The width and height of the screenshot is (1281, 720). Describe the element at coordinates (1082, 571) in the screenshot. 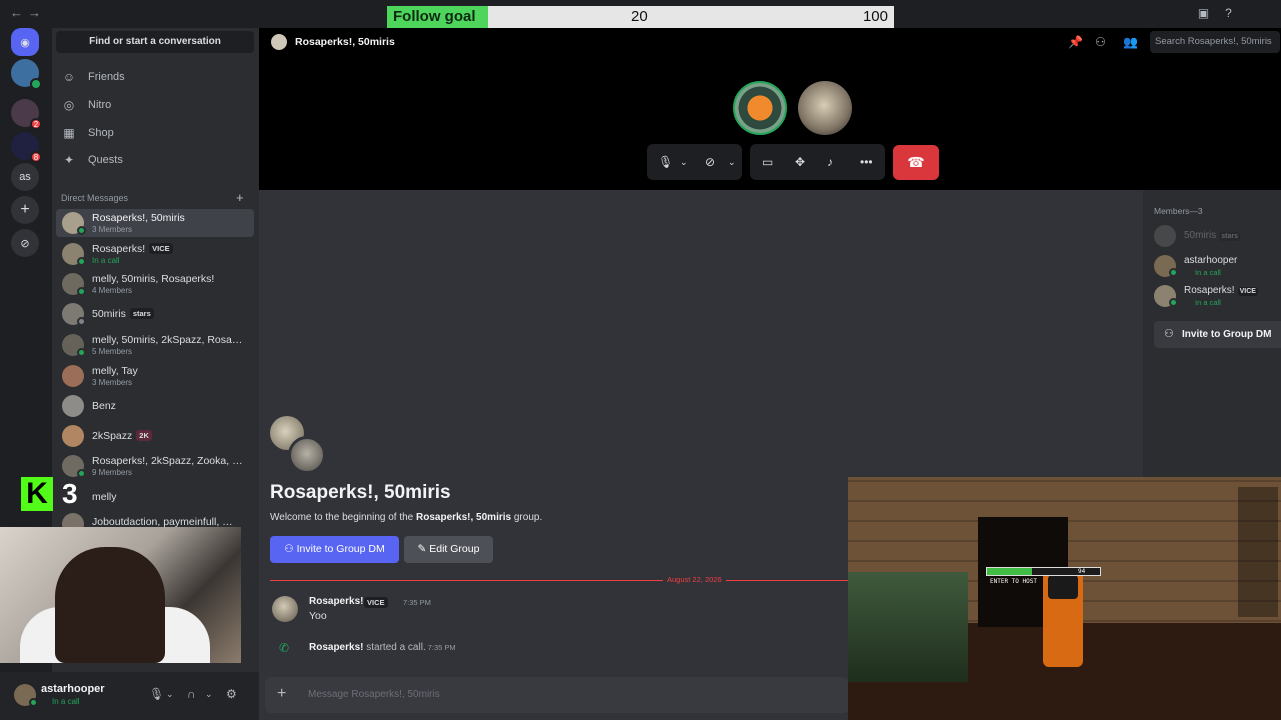

I see `game-hud-value: 94` at that location.